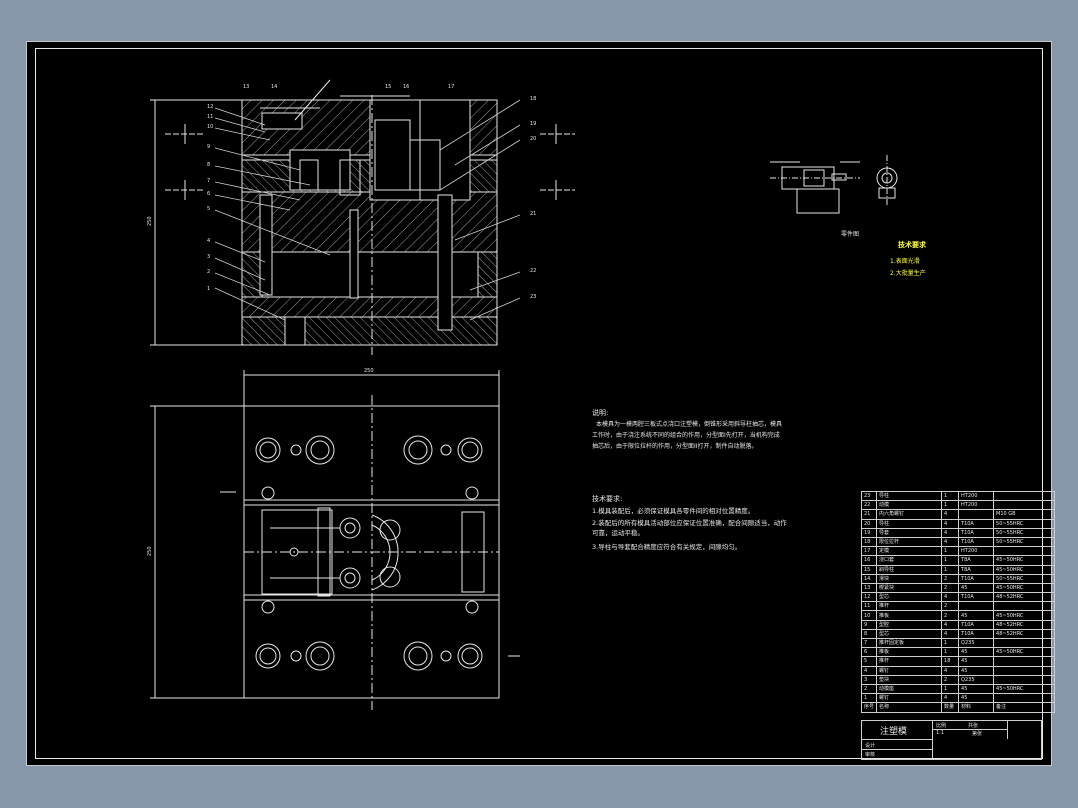 The width and height of the screenshot is (1078, 808). I want to click on dimension-front-height: 250, so click(150, 221).